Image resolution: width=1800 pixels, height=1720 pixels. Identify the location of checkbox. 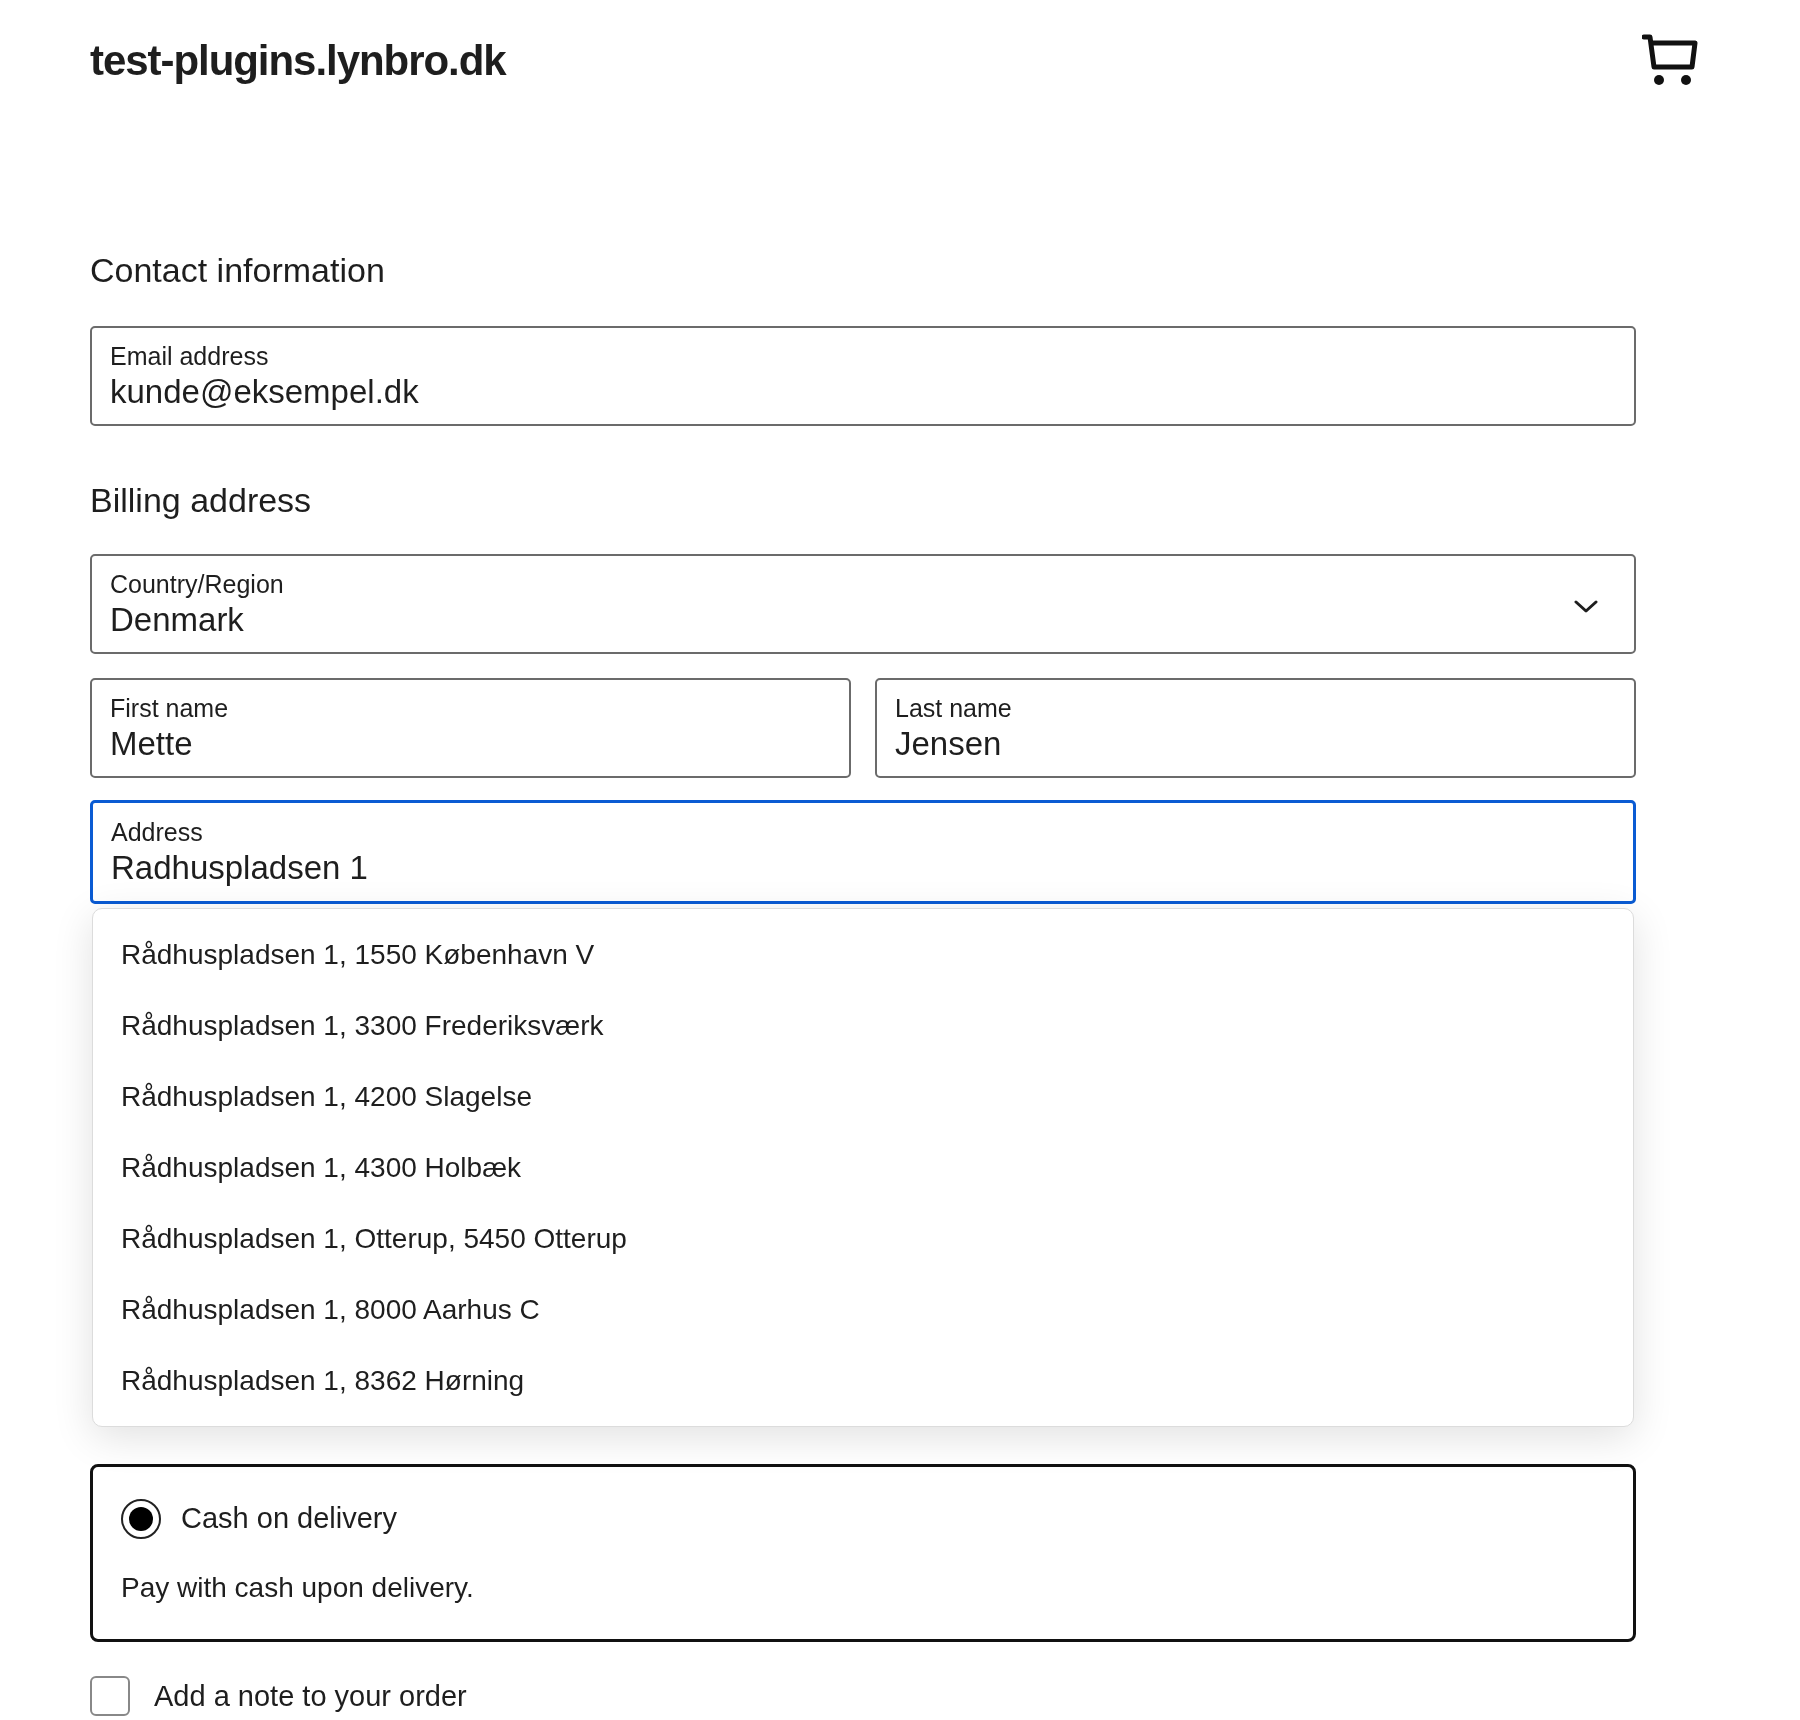
(110, 1695).